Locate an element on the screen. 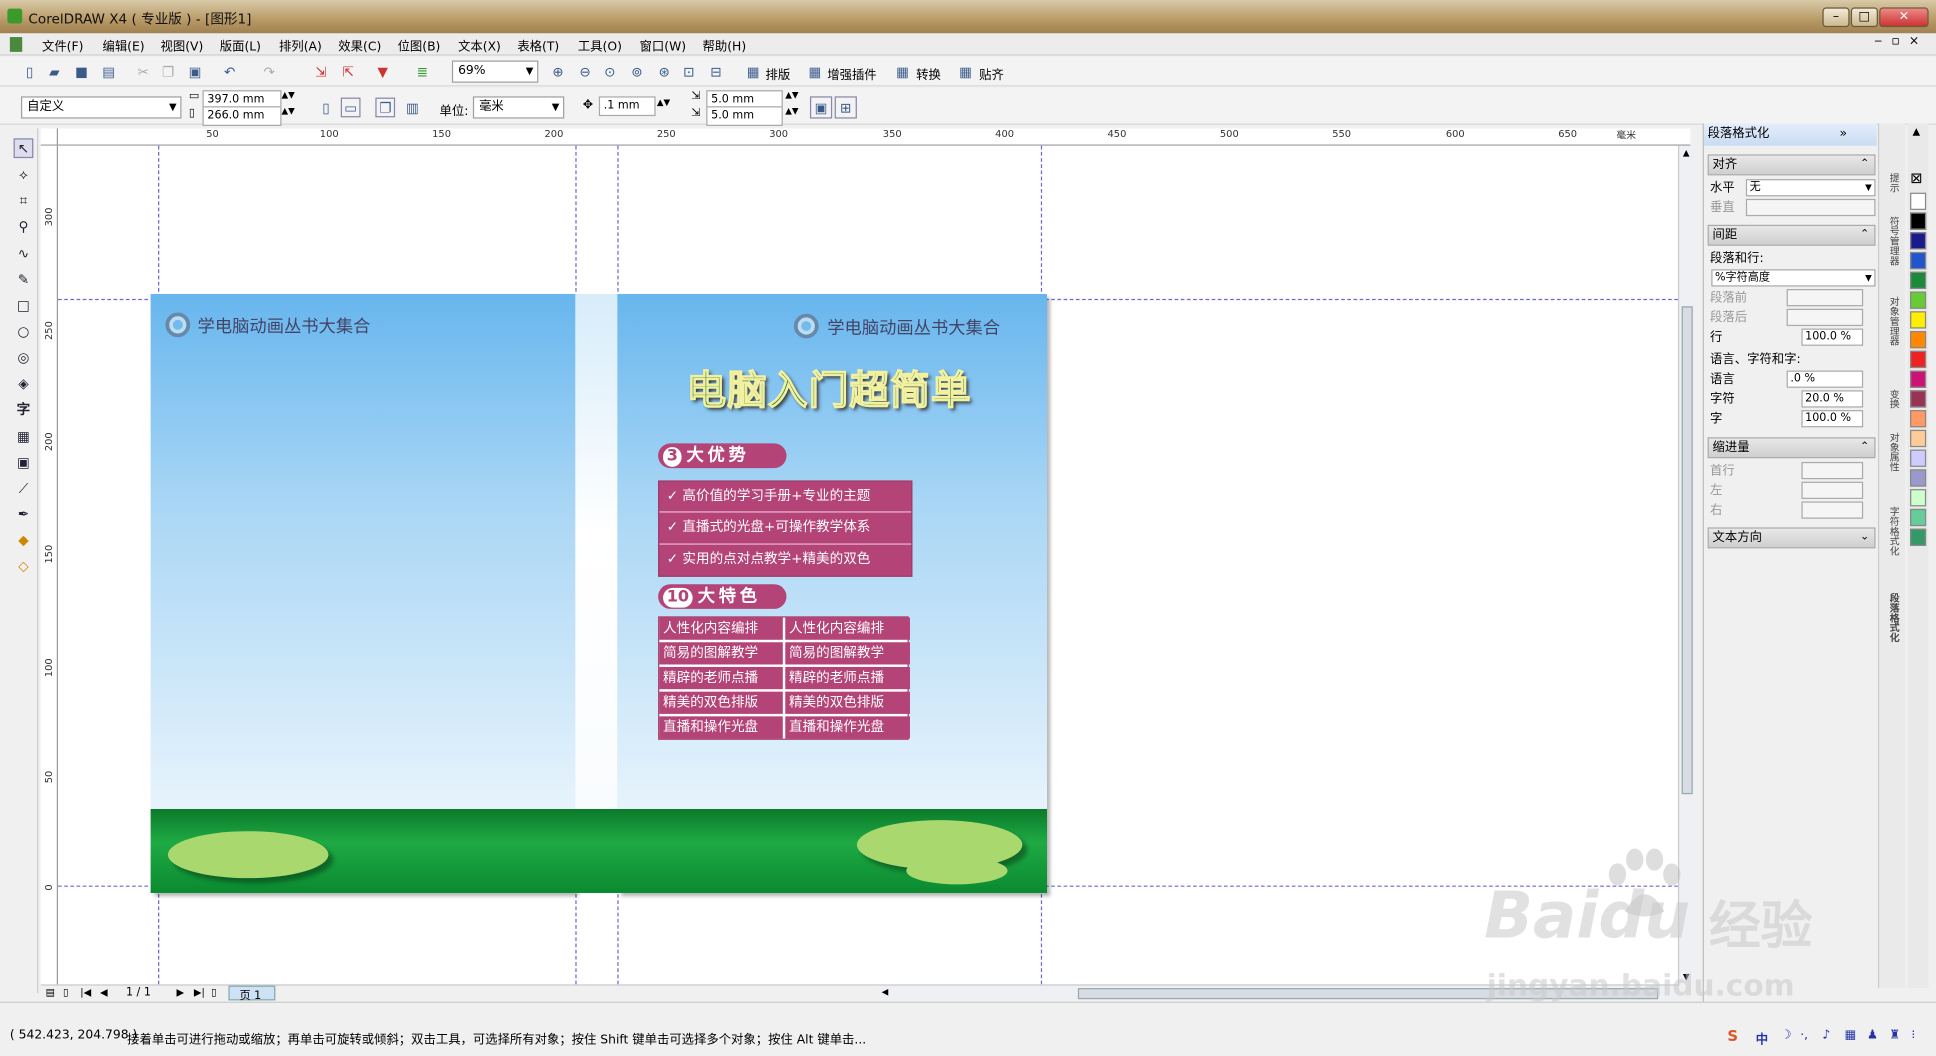  menu-view: 视图(V) is located at coordinates (182, 45).